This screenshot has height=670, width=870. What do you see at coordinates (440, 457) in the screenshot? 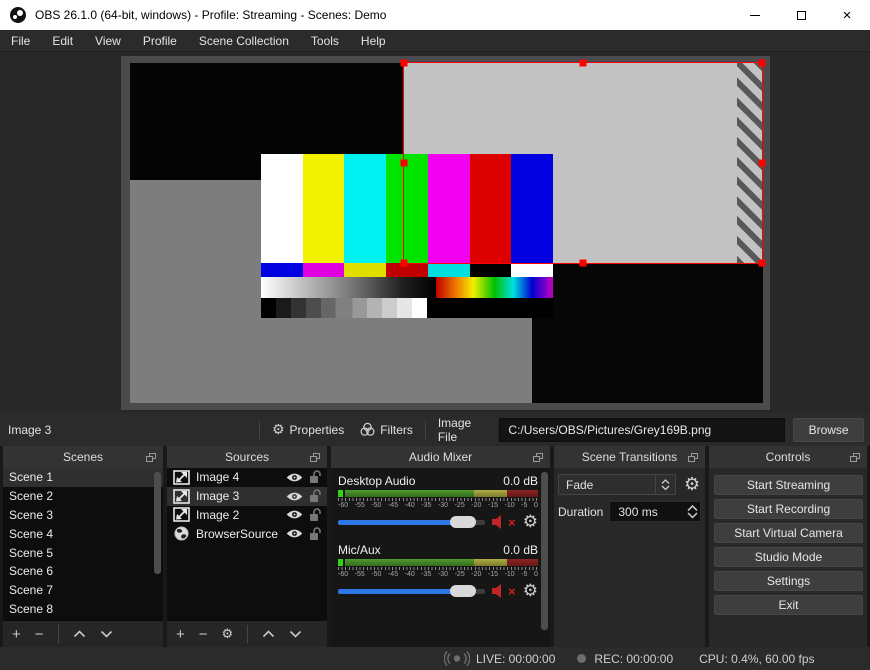
I see `mixer-header: Audio Mixer` at bounding box center [440, 457].